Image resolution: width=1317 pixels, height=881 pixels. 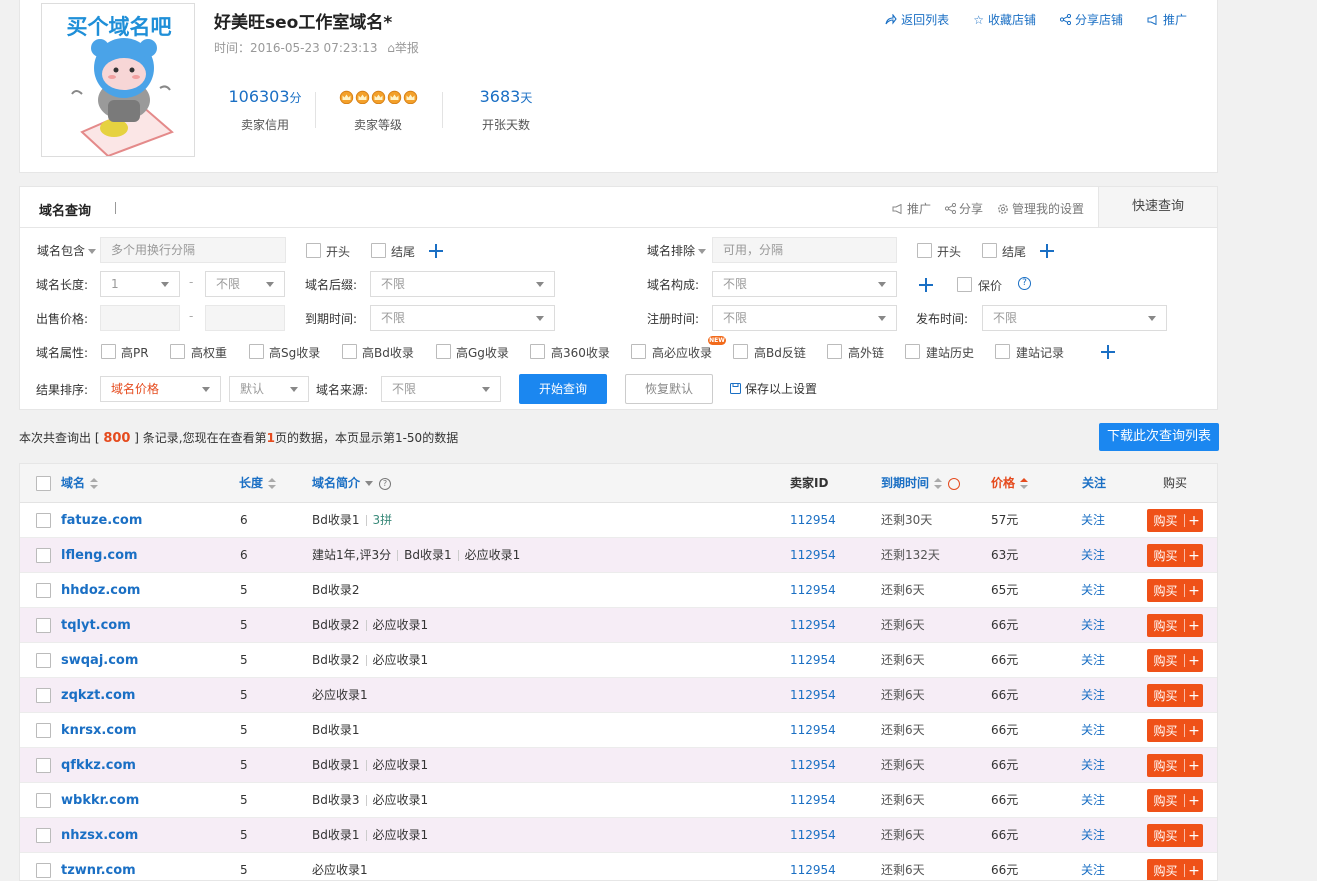 What do you see at coordinates (43, 483) in the screenshot?
I see `select-all-checkbox` at bounding box center [43, 483].